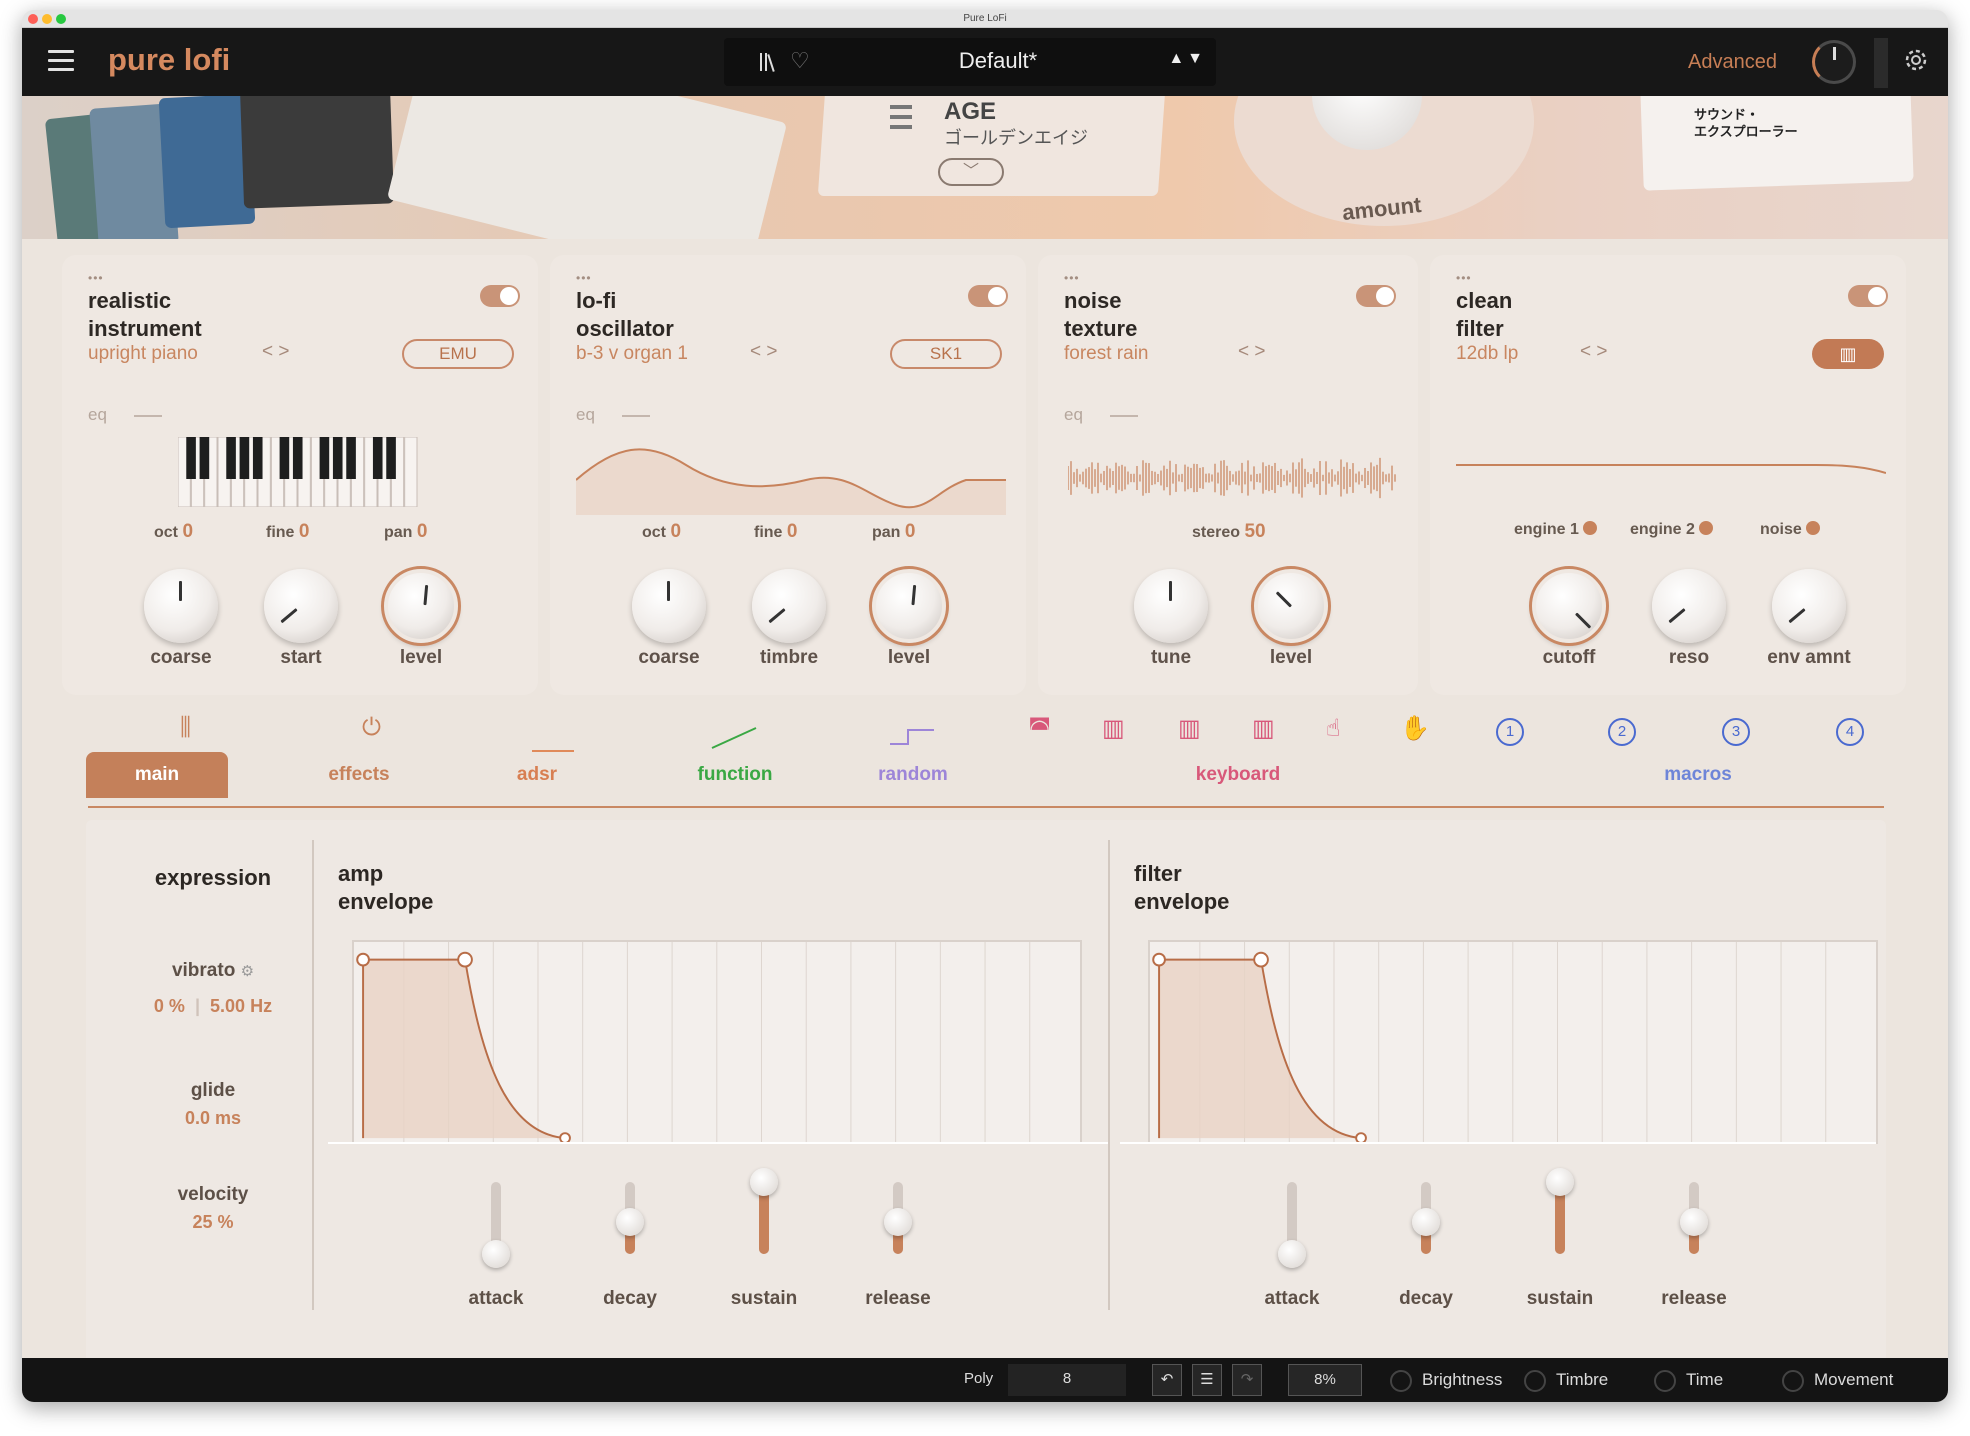 The width and height of the screenshot is (1970, 1436). Describe the element at coordinates (946, 354) in the screenshot. I see `engine-tag-button: SK1` at that location.